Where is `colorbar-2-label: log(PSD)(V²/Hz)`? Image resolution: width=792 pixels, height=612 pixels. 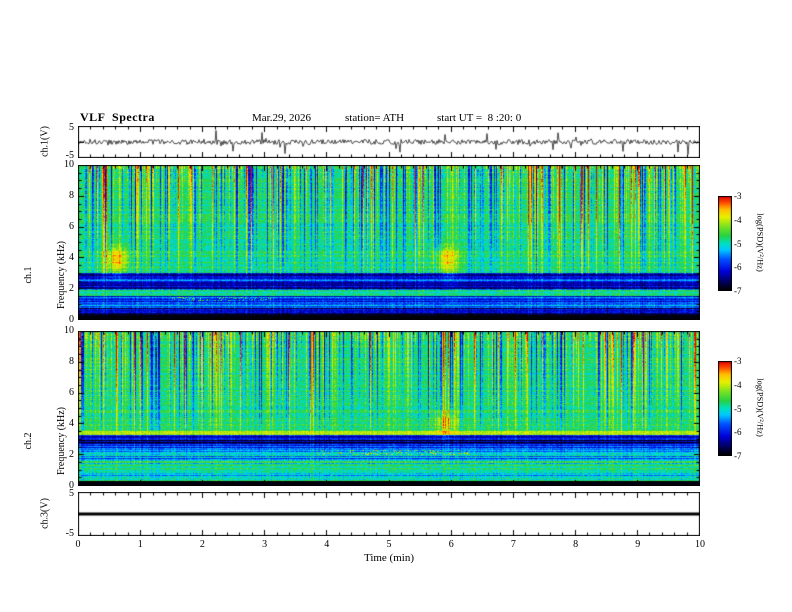
colorbar-2-label: log(PSD)(V²/Hz) is located at coordinates (760, 407).